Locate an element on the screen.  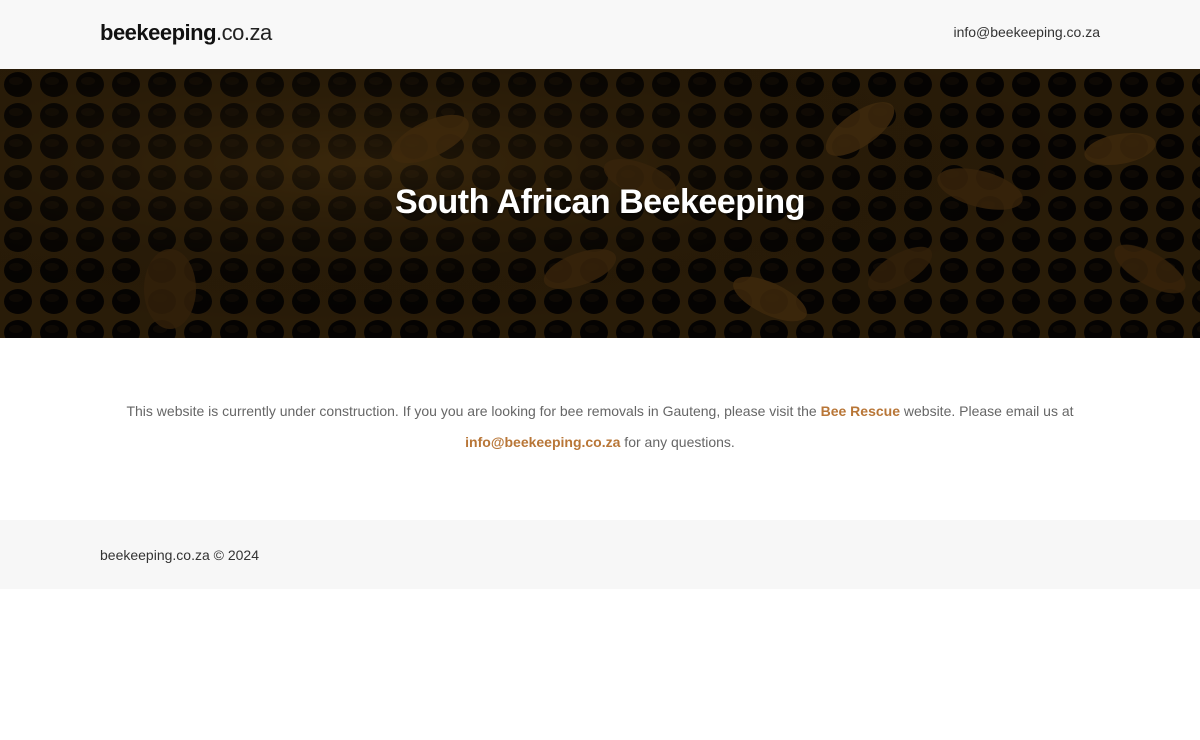
bee-rescue-link: Bee Rescue is located at coordinates (860, 411).